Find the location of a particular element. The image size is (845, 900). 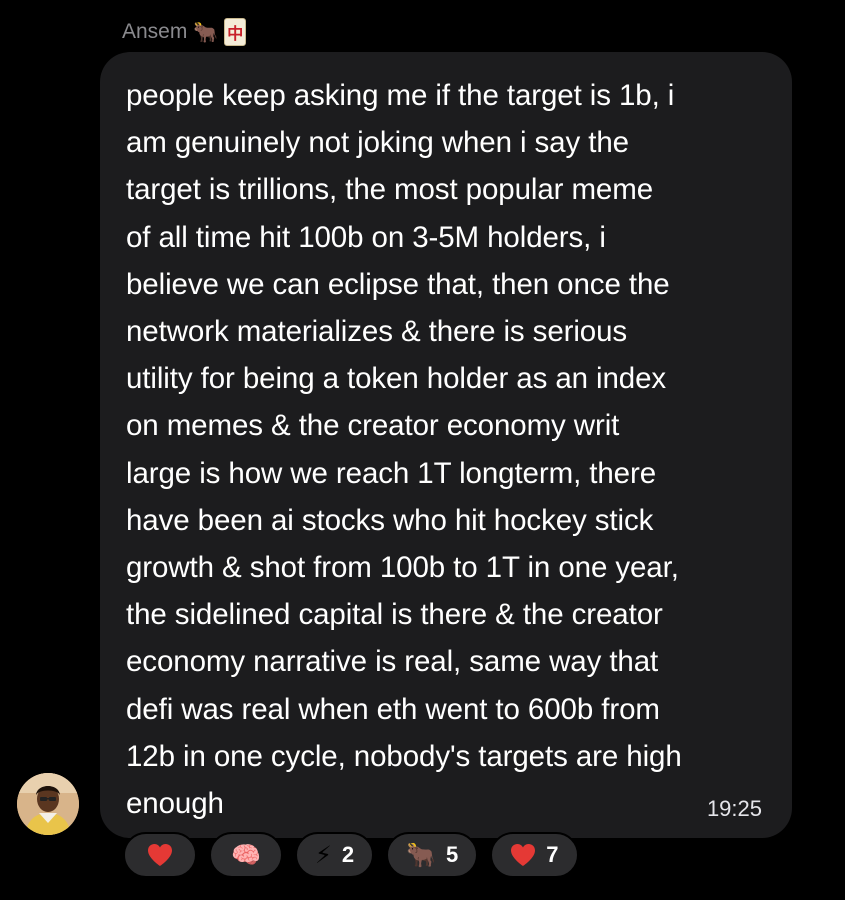

avatar is located at coordinates (48, 804).